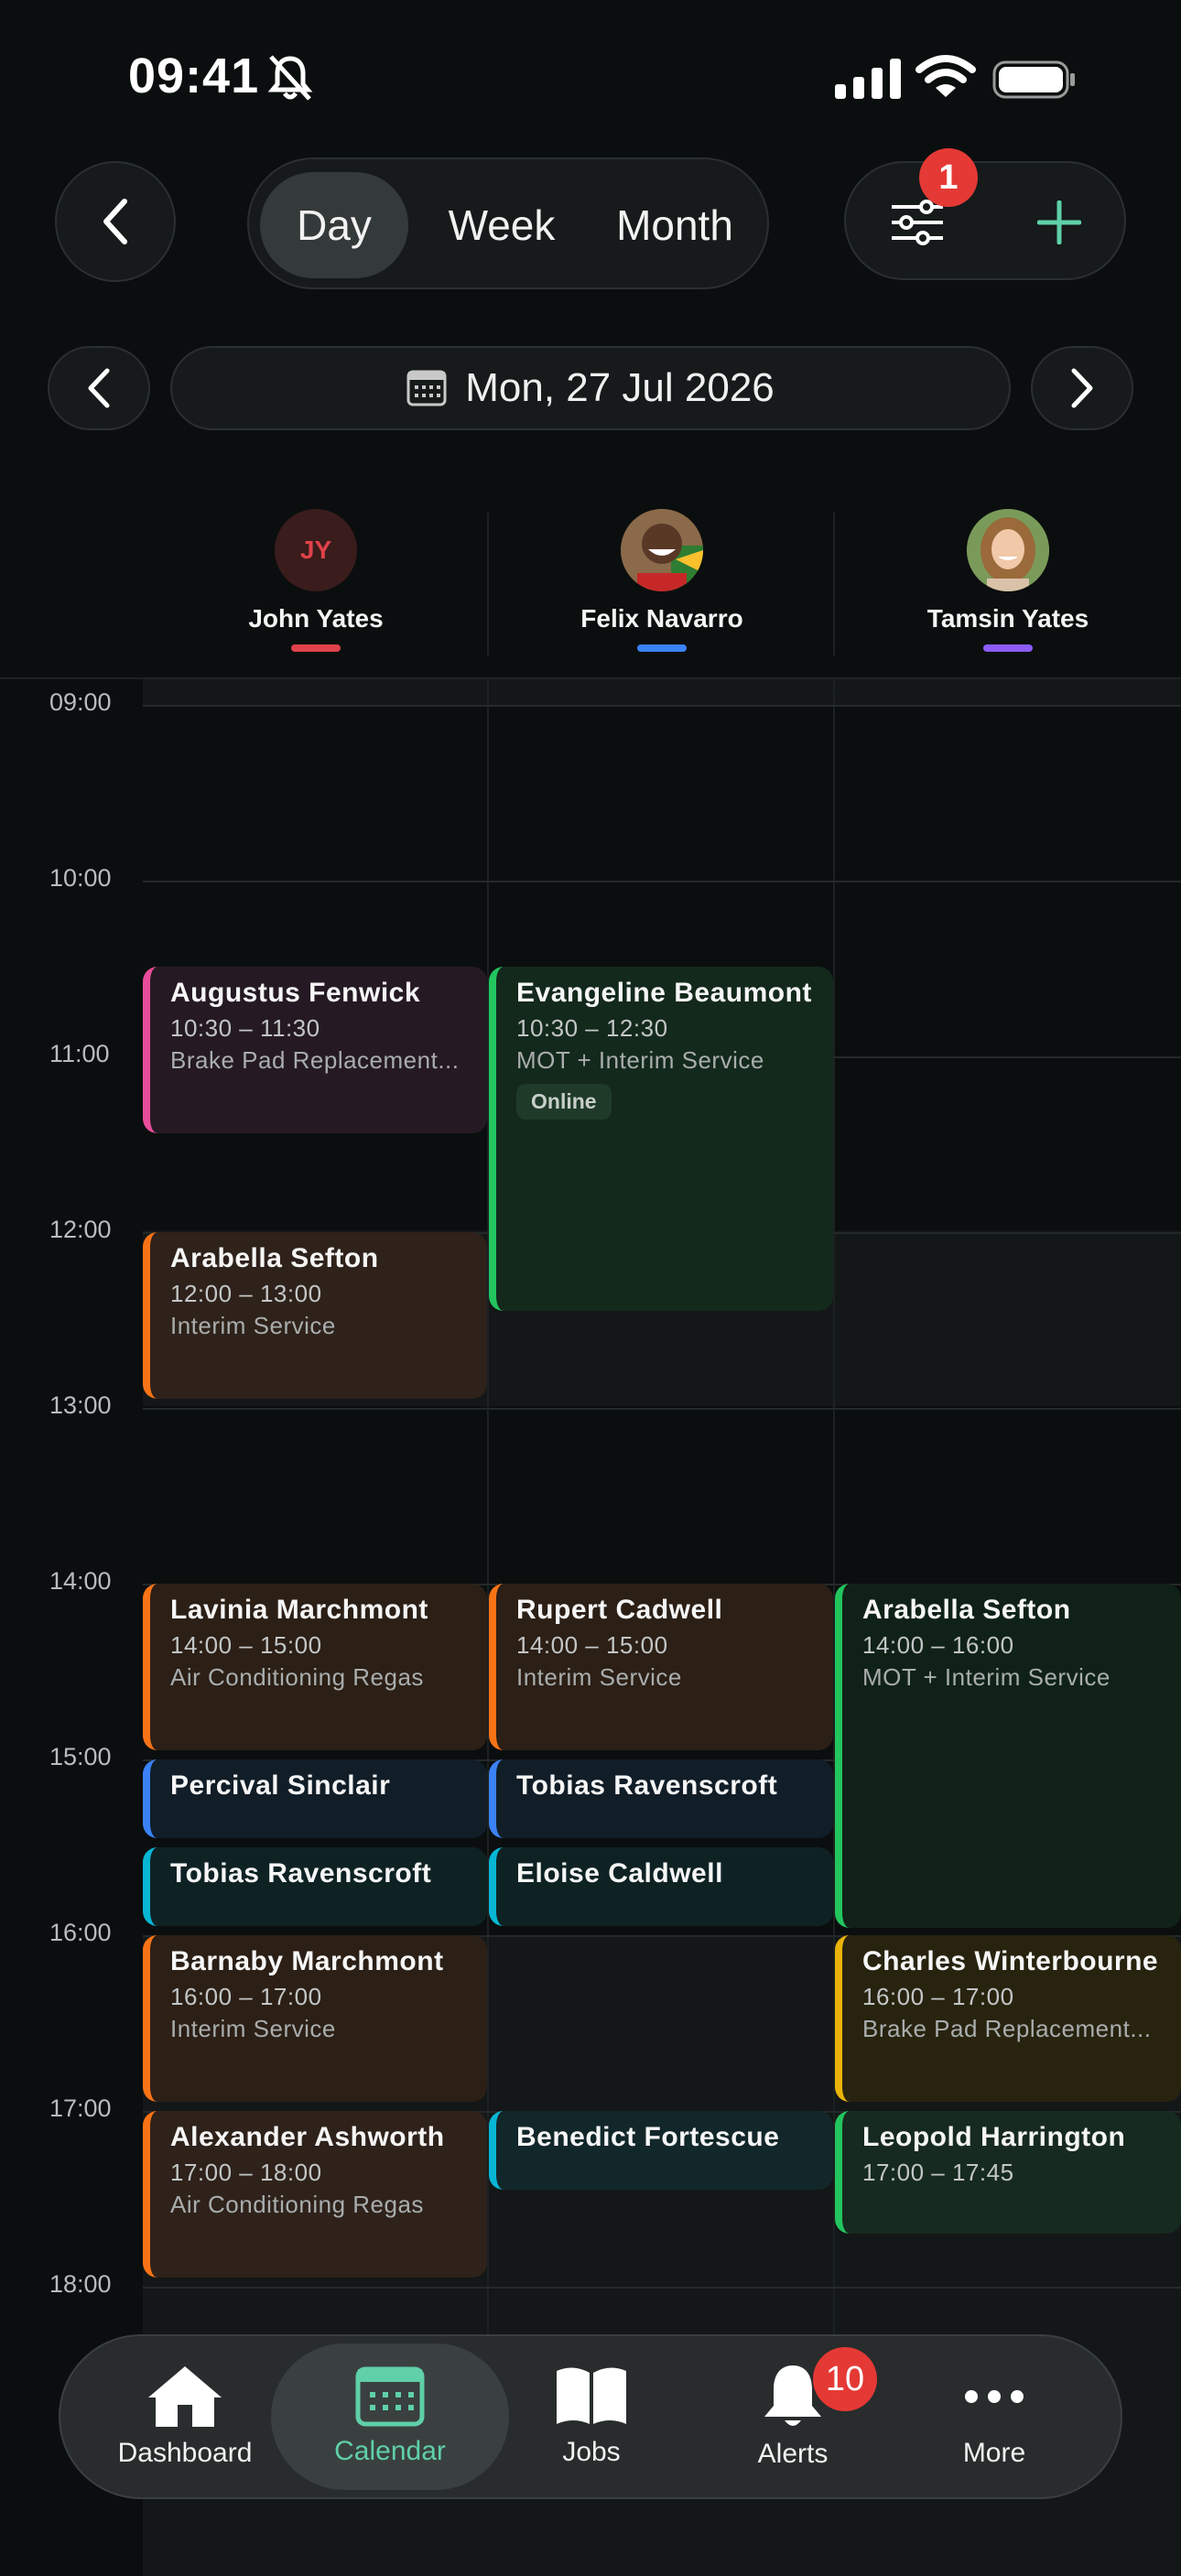 This screenshot has width=1181, height=2576. What do you see at coordinates (501, 225) in the screenshot?
I see `tab-week: Week` at bounding box center [501, 225].